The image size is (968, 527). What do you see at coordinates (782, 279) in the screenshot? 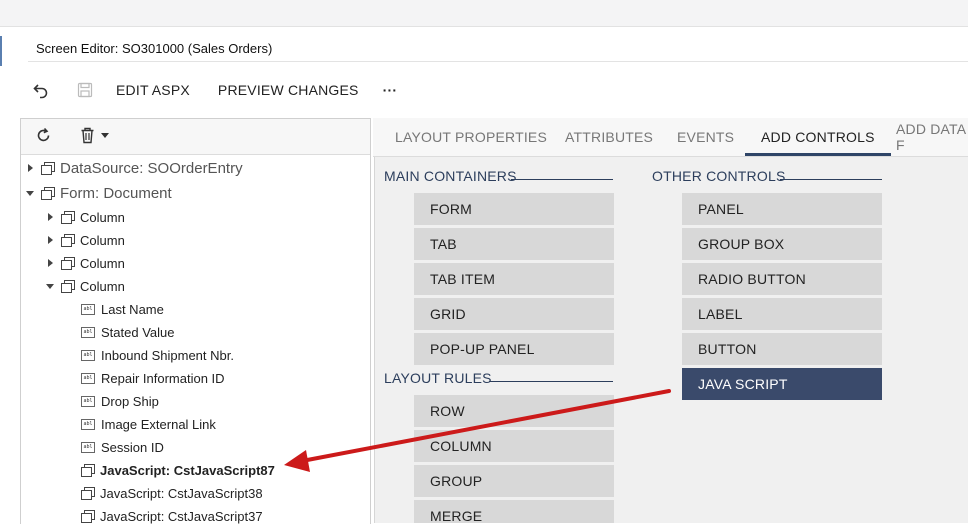
I see `control-radio-button-button: RADIO BUTTON` at bounding box center [782, 279].